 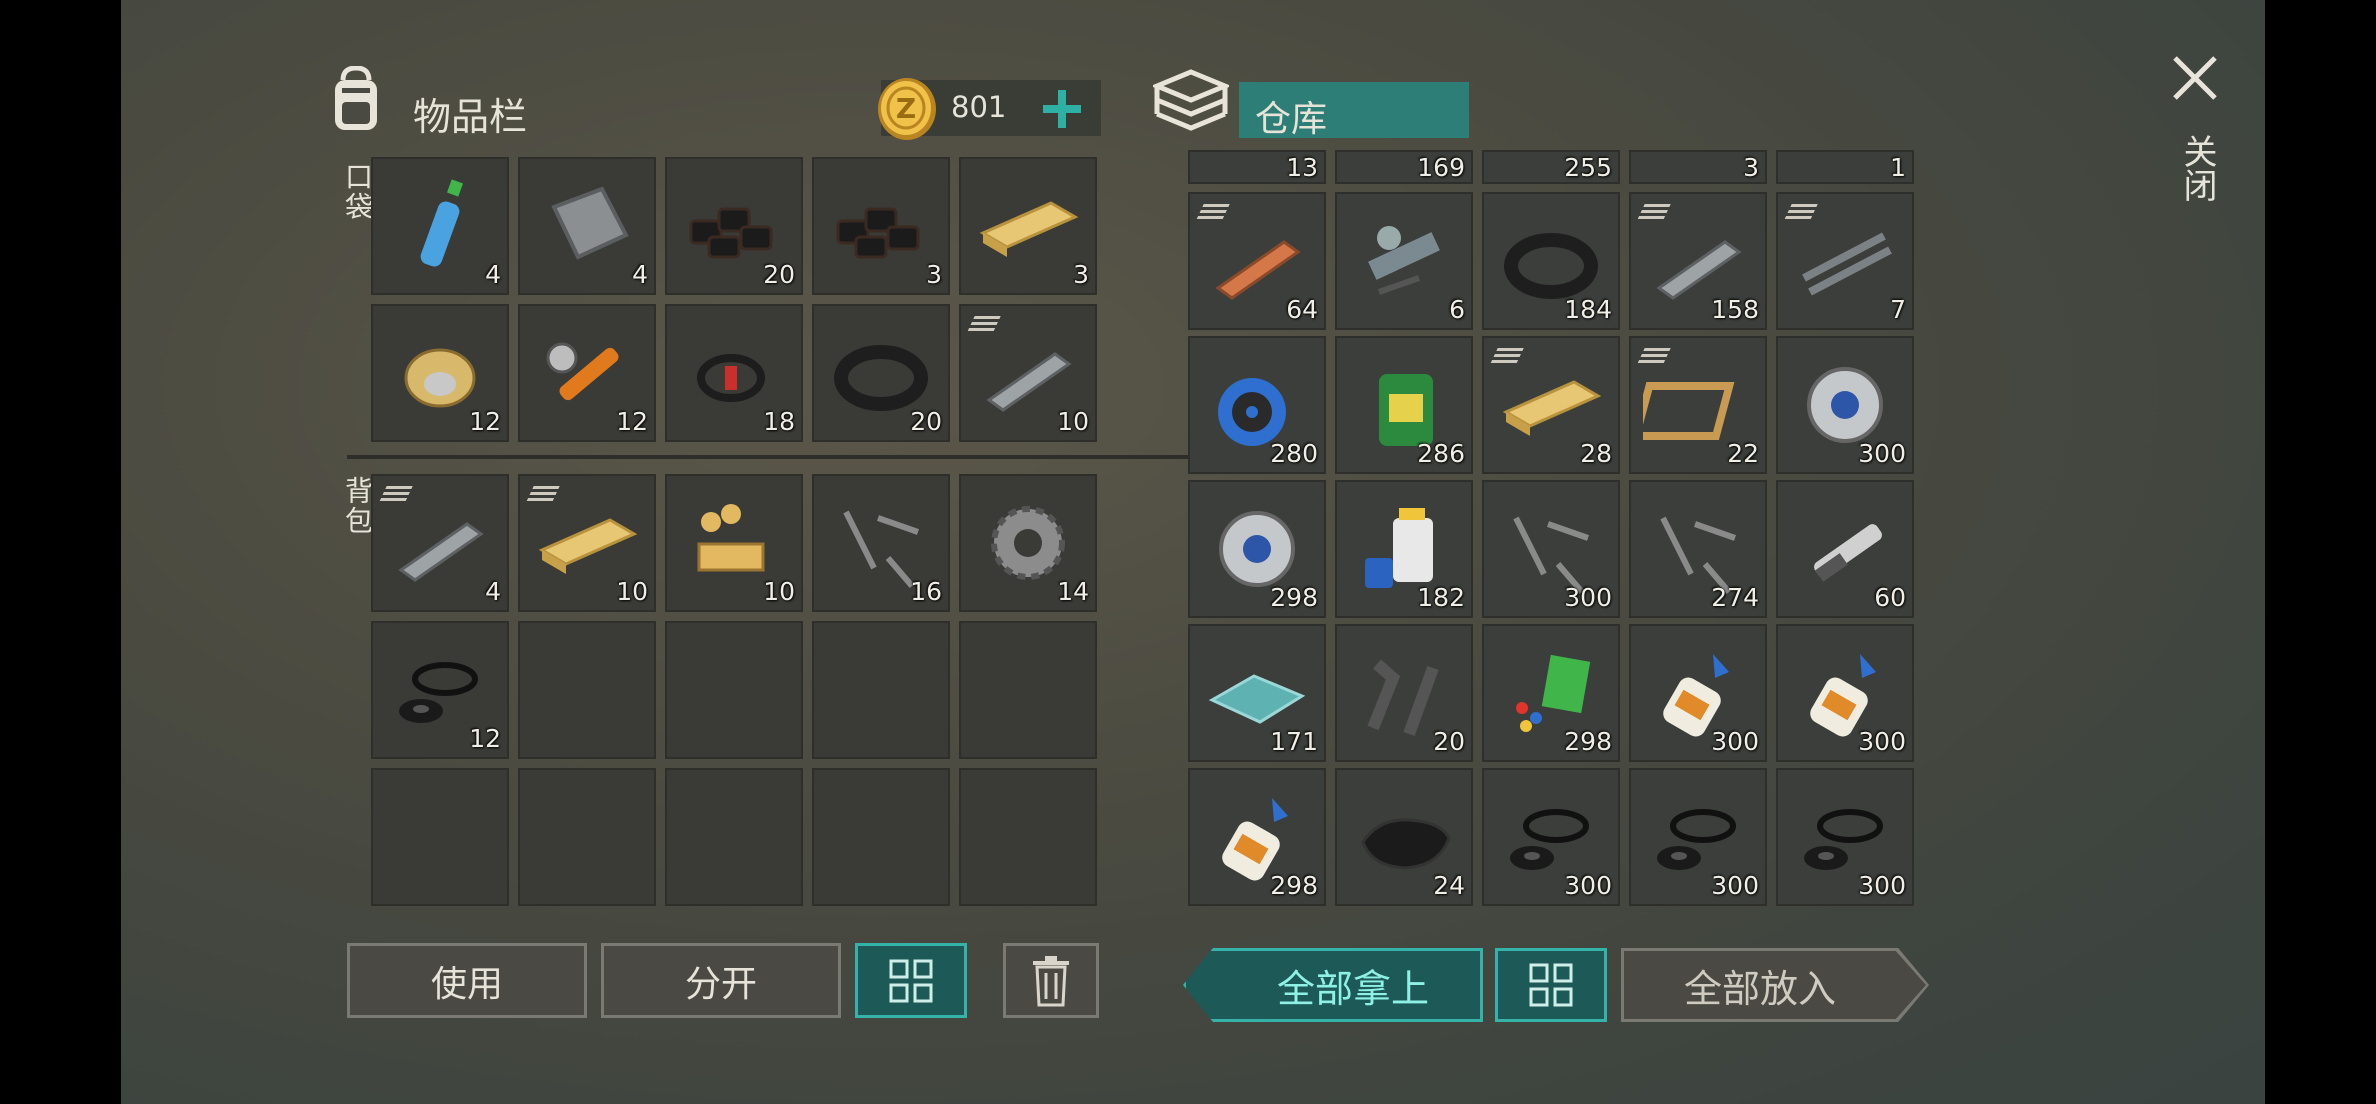 What do you see at coordinates (1743, 453) in the screenshot?
I see `item-count: 22` at bounding box center [1743, 453].